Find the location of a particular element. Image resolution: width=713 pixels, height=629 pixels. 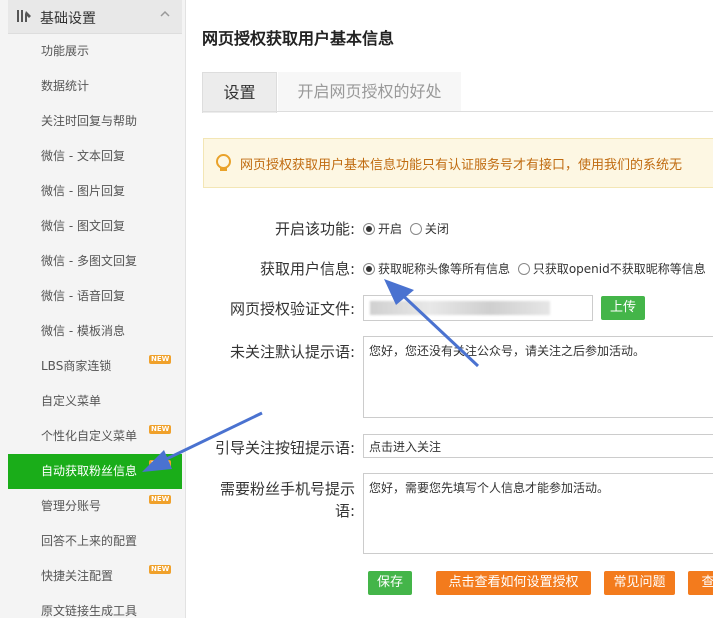

sidebar-item-label: 微信 - 语音回复 is located at coordinates (83, 296).